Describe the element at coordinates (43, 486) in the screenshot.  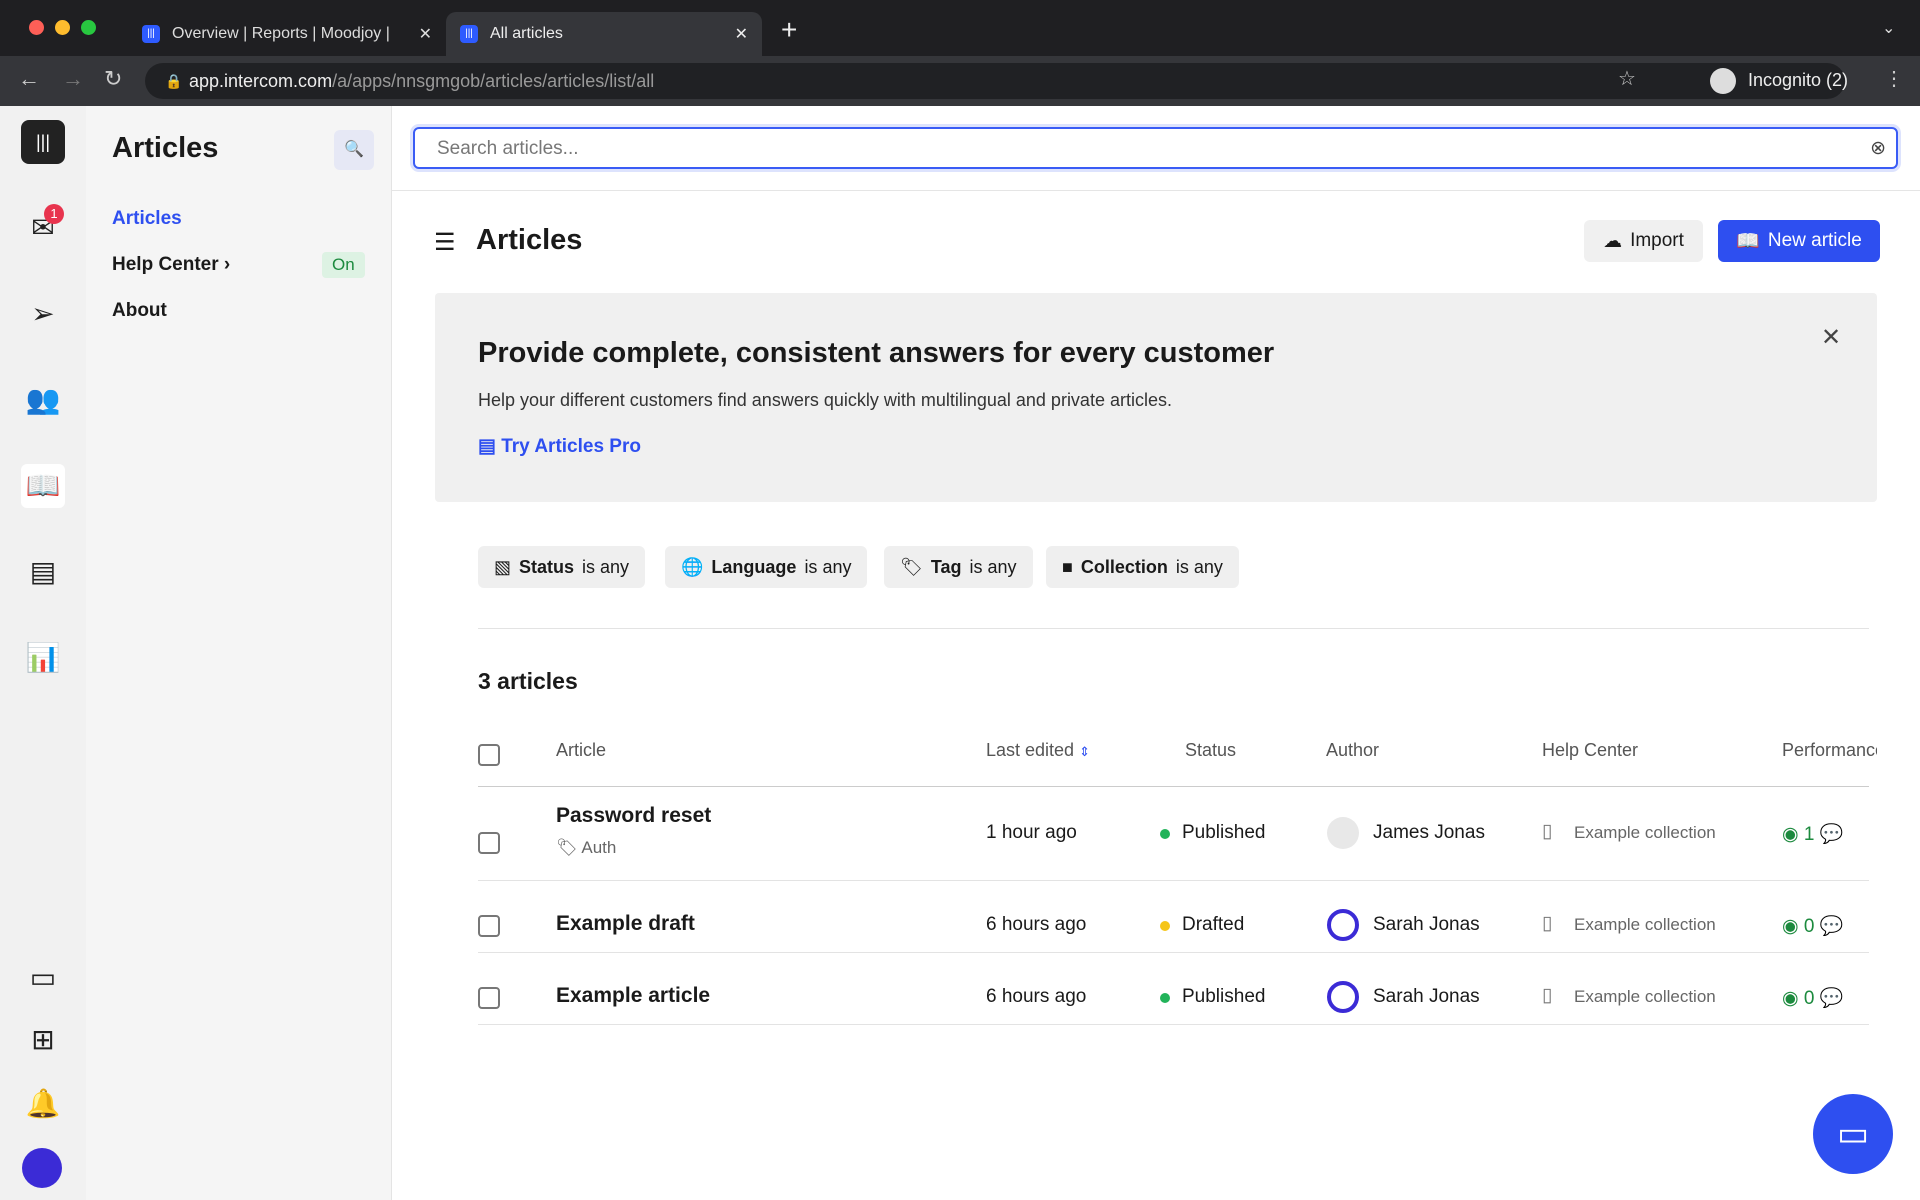
I see `articles-book-icon: 📖` at that location.